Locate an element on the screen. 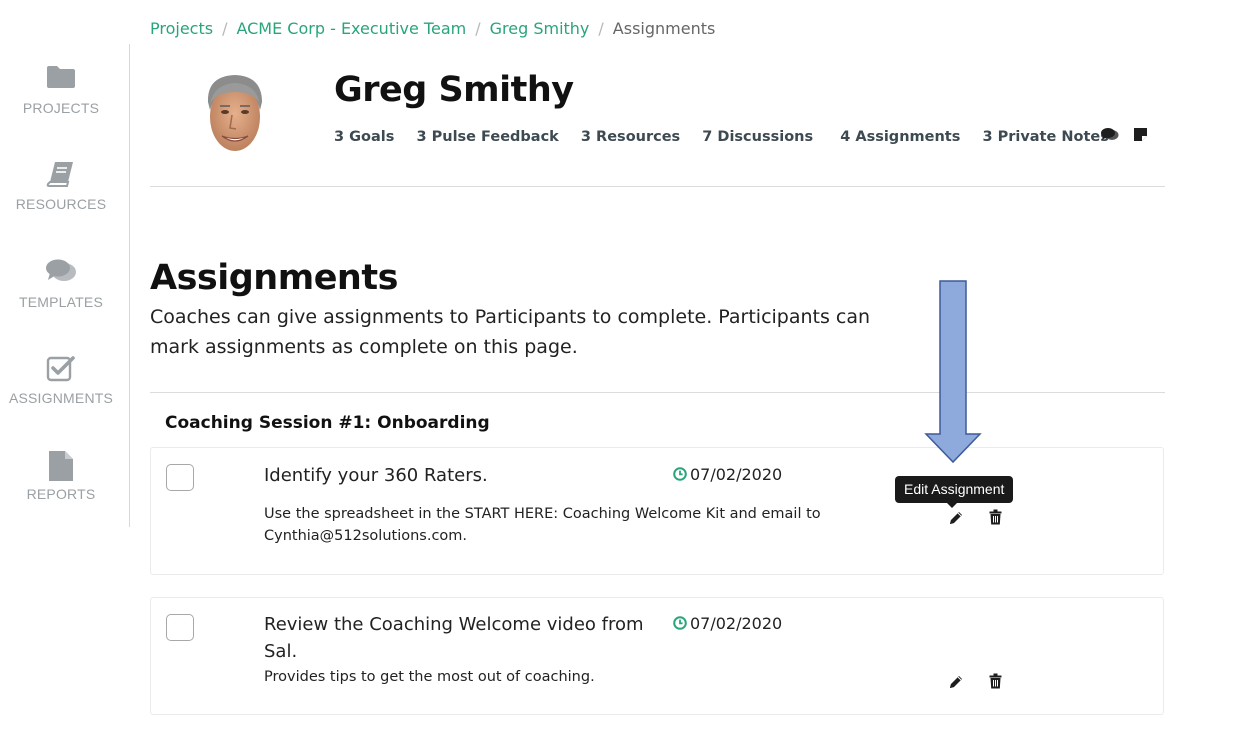 This screenshot has height=756, width=1258. sidebar-item-label: TEMPLATES is located at coordinates (60, 302).